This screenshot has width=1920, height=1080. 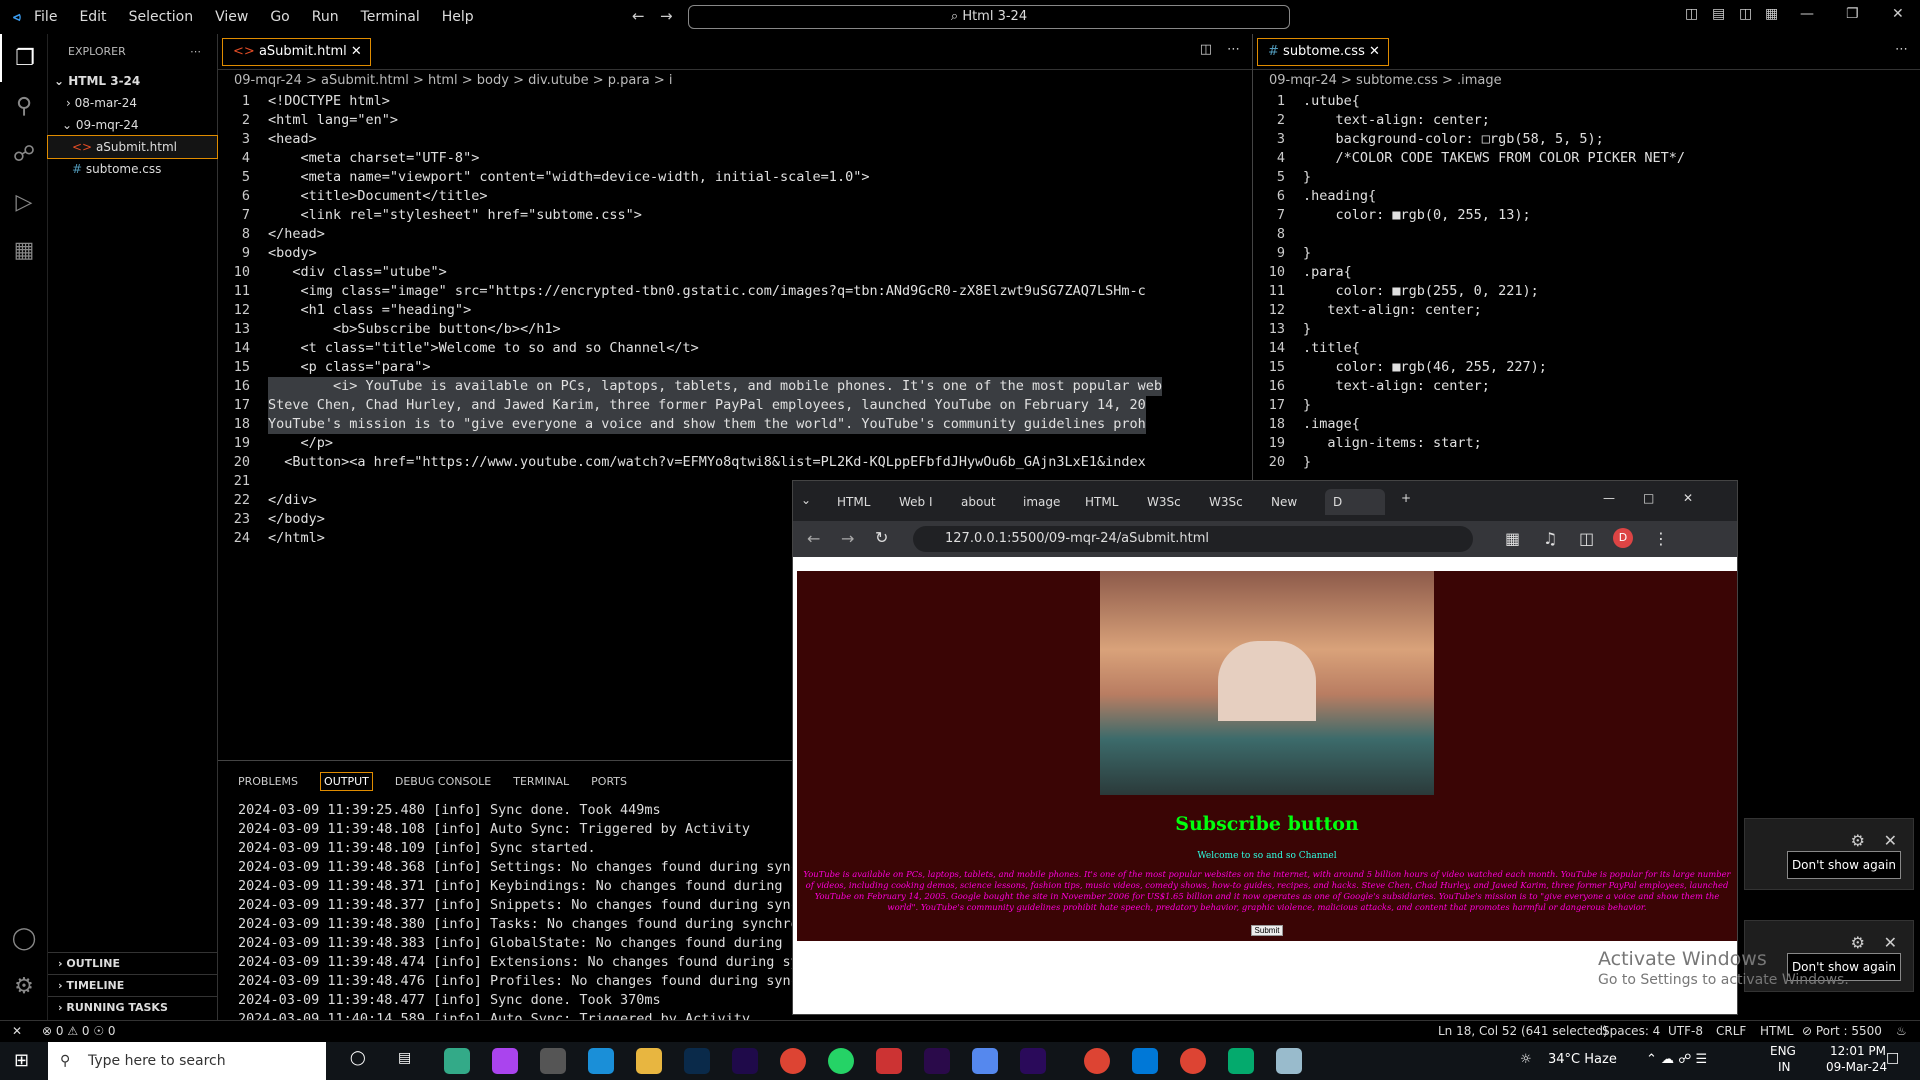 I want to click on code-line: 4 <meta charset="UTF-8">, so click(x=735, y=158).